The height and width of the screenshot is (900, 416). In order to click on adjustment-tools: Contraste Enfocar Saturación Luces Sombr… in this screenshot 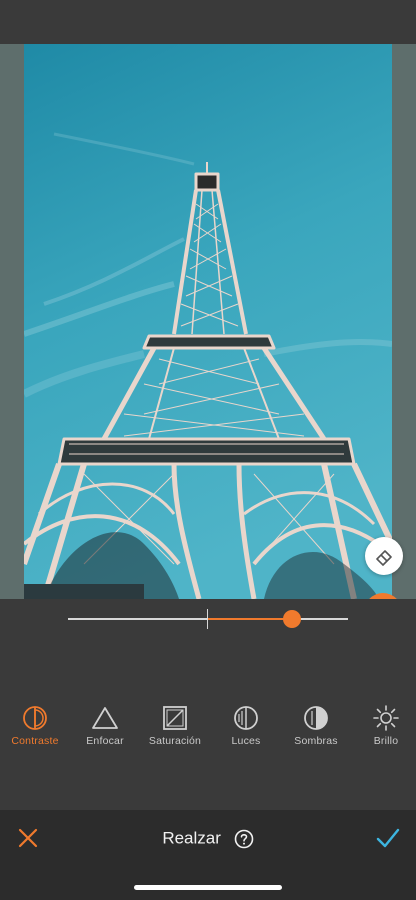, I will do `click(208, 730)`.